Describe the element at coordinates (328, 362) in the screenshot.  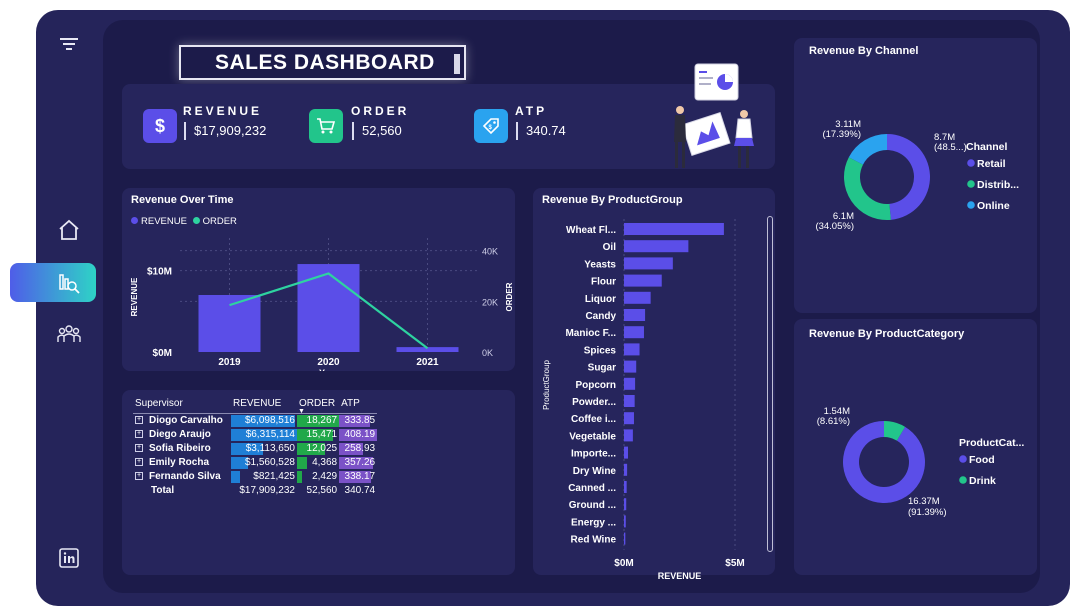
I see `x-tick-label: 2020` at that location.